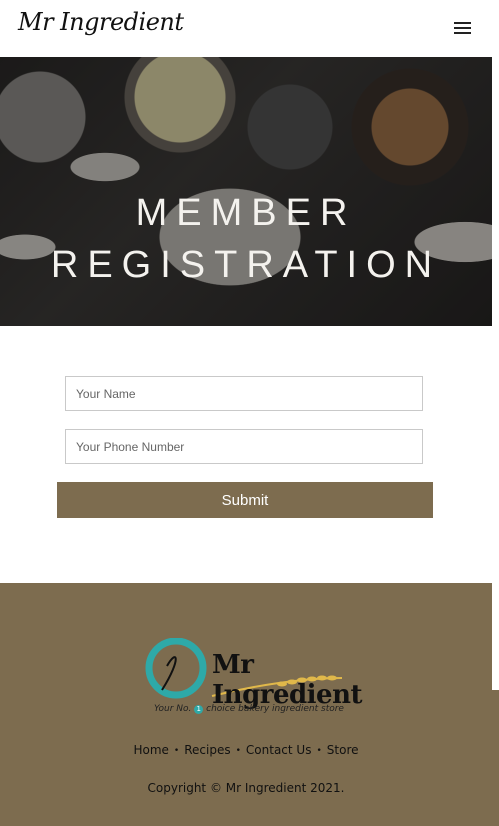 Image resolution: width=499 pixels, height=826 pixels. What do you see at coordinates (246, 265) in the screenshot?
I see `page-title-line-2: REGISTRATION` at bounding box center [246, 265].